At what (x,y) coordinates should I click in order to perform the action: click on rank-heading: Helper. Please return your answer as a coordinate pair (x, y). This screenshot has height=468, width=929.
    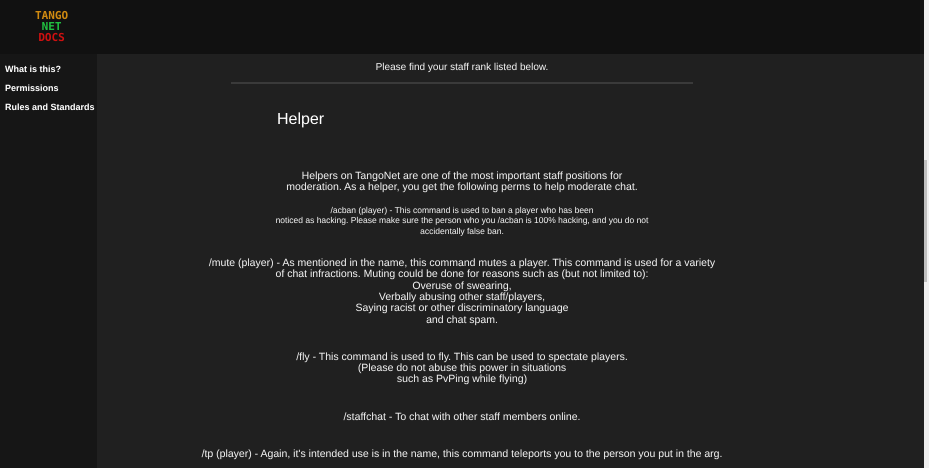
    Looking at the image, I should click on (300, 120).